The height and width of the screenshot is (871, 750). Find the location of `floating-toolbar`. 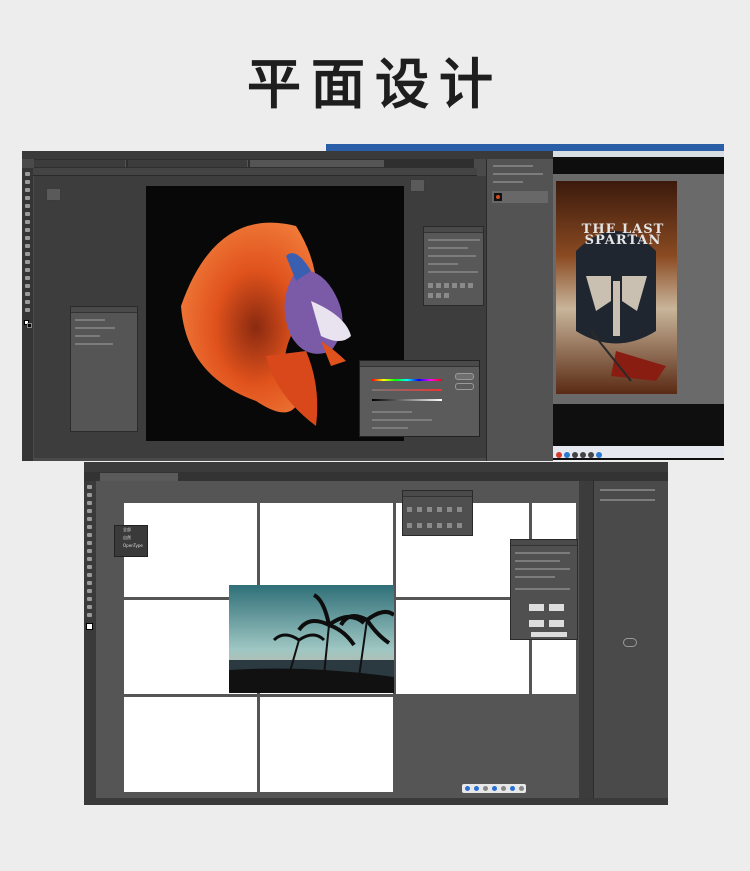

floating-toolbar is located at coordinates (494, 788).